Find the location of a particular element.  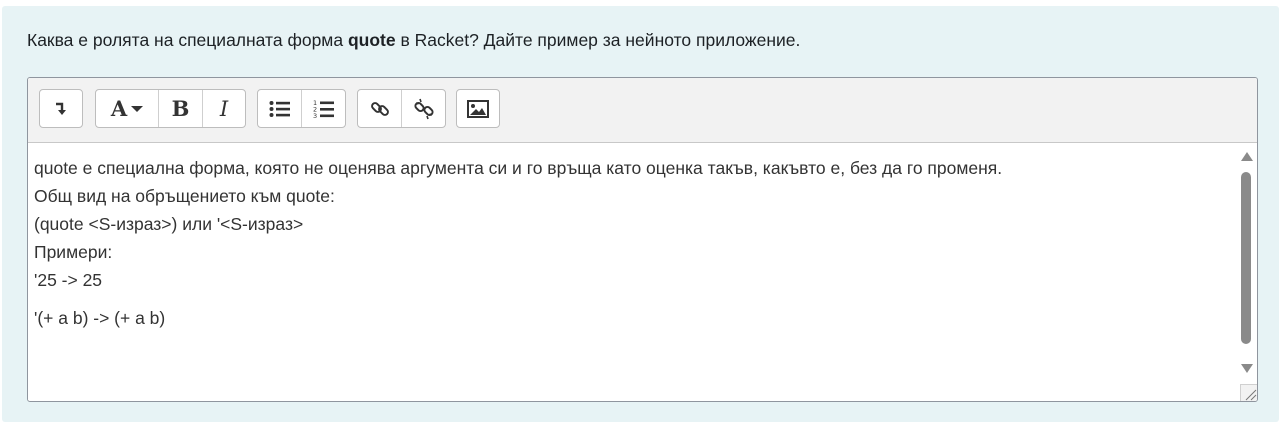

unordered-list-icon is located at coordinates (279, 108).